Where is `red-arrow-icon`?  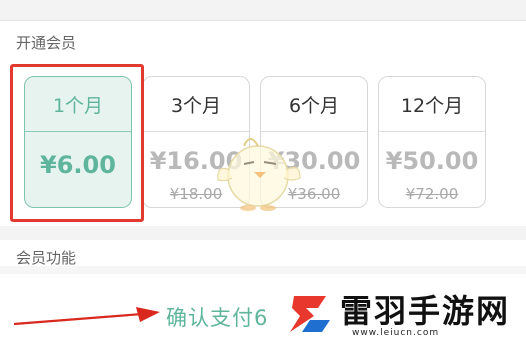
red-arrow-icon is located at coordinates (86, 316).